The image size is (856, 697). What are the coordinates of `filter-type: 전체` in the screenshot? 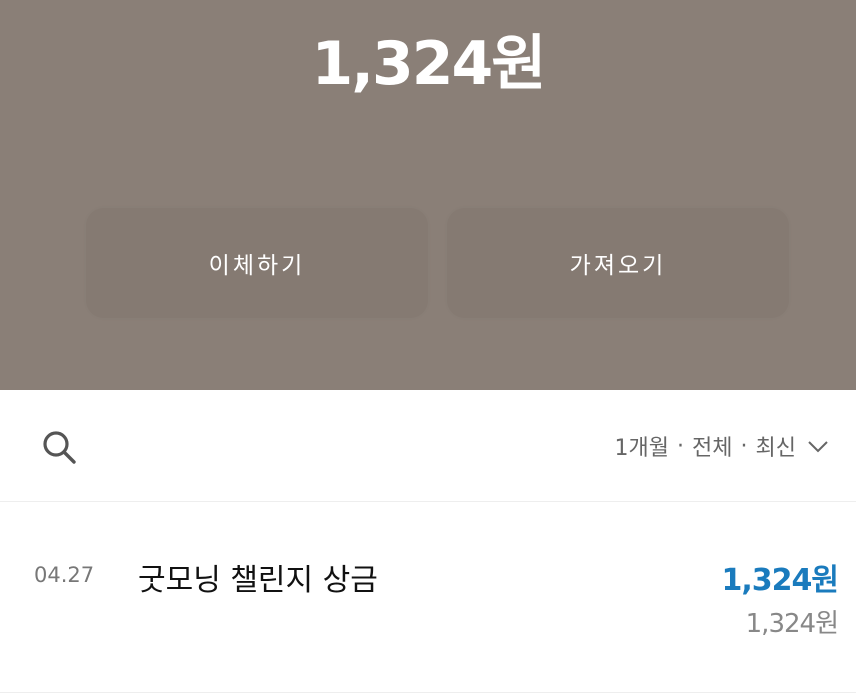 It's located at (712, 448).